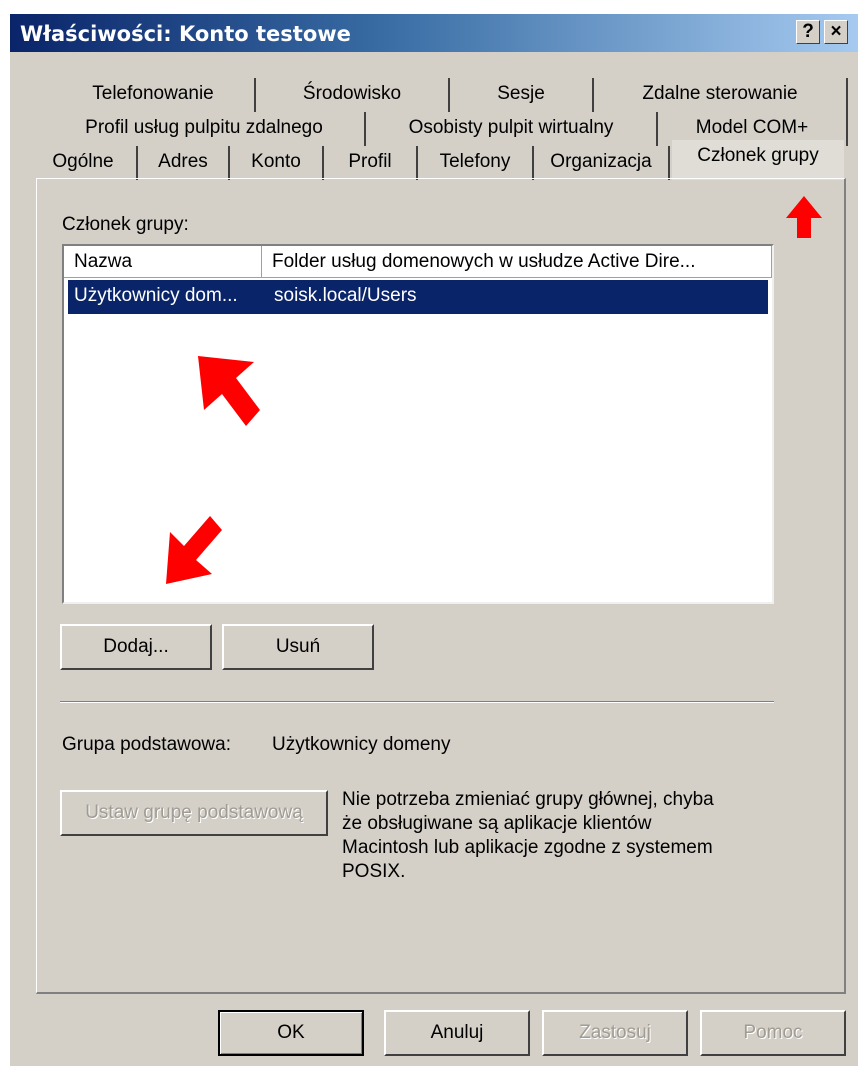 This screenshot has height=1066, width=858. What do you see at coordinates (615, 1033) in the screenshot?
I see `apply-button: Zastosuj` at bounding box center [615, 1033].